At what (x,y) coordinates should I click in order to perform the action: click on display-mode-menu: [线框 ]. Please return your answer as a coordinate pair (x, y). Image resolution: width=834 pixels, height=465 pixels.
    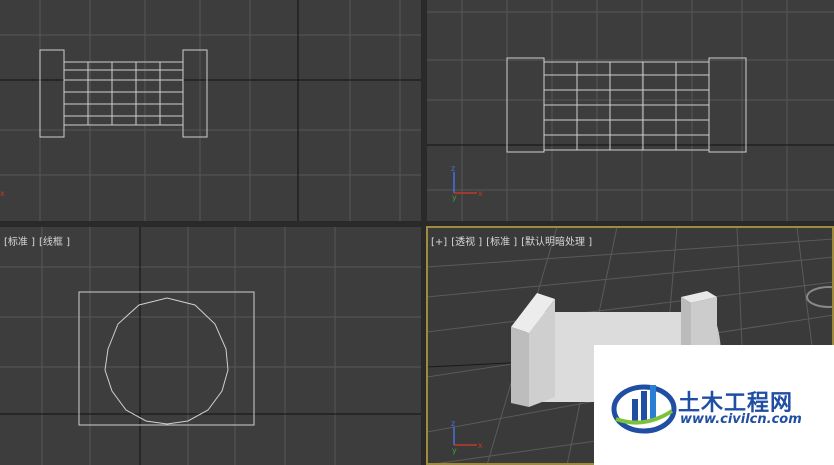
    Looking at the image, I should click on (54, 242).